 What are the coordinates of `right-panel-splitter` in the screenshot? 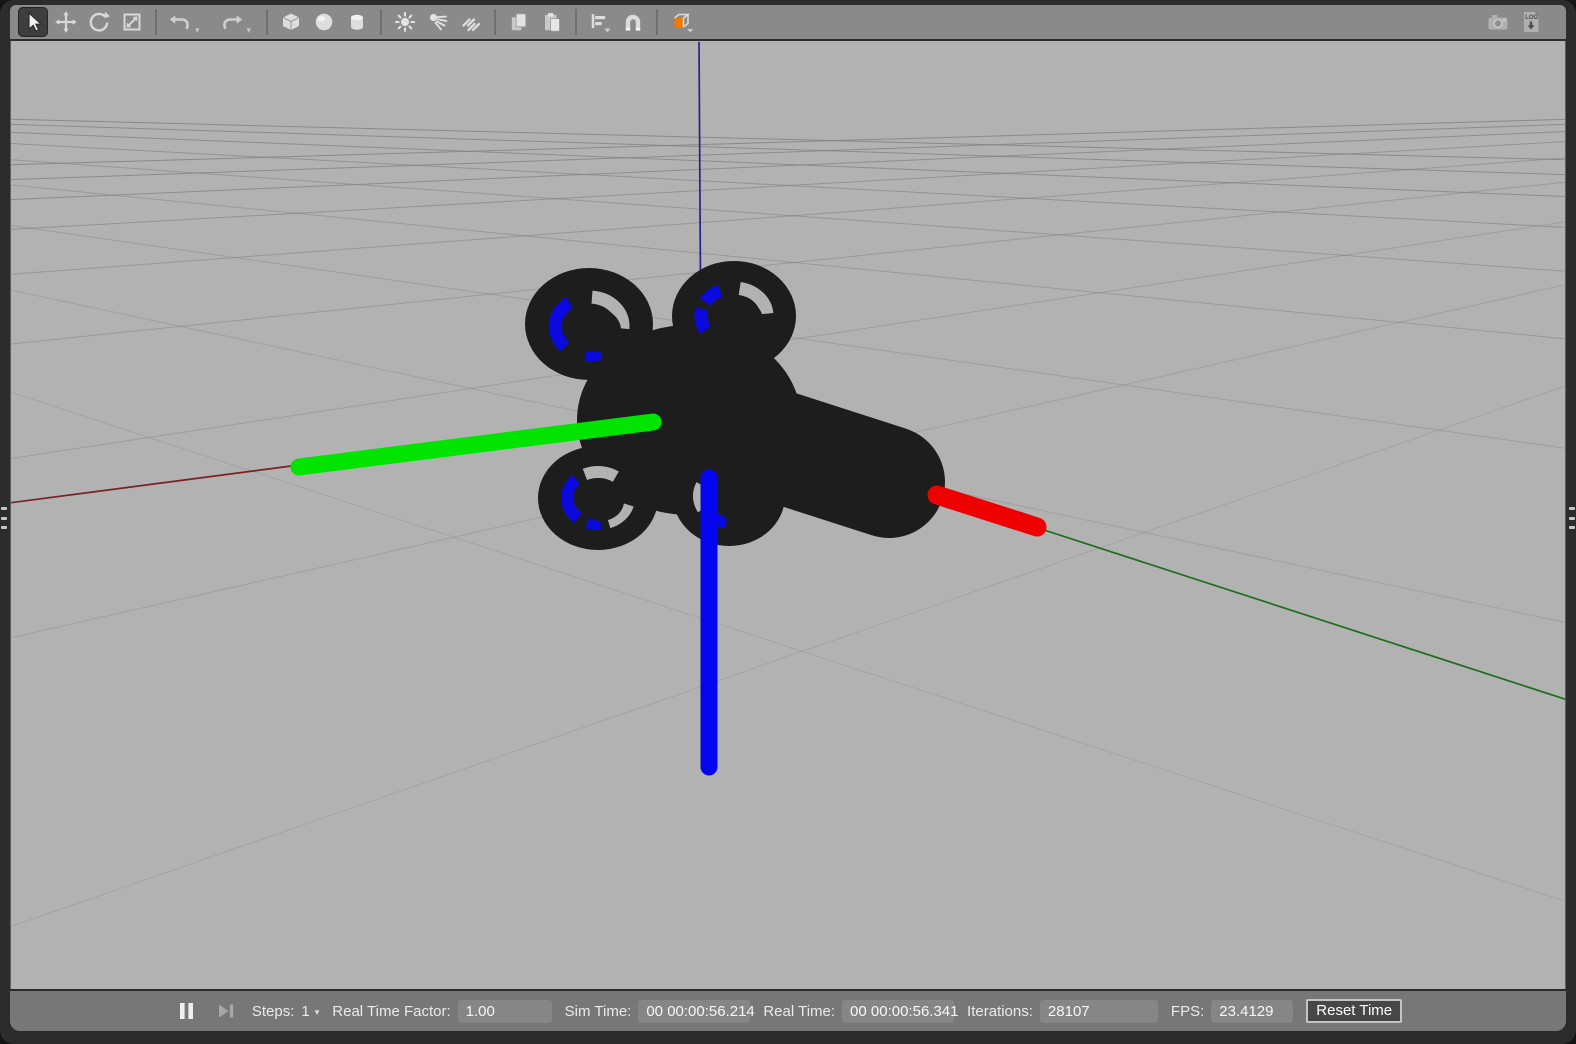 It's located at (1572, 518).